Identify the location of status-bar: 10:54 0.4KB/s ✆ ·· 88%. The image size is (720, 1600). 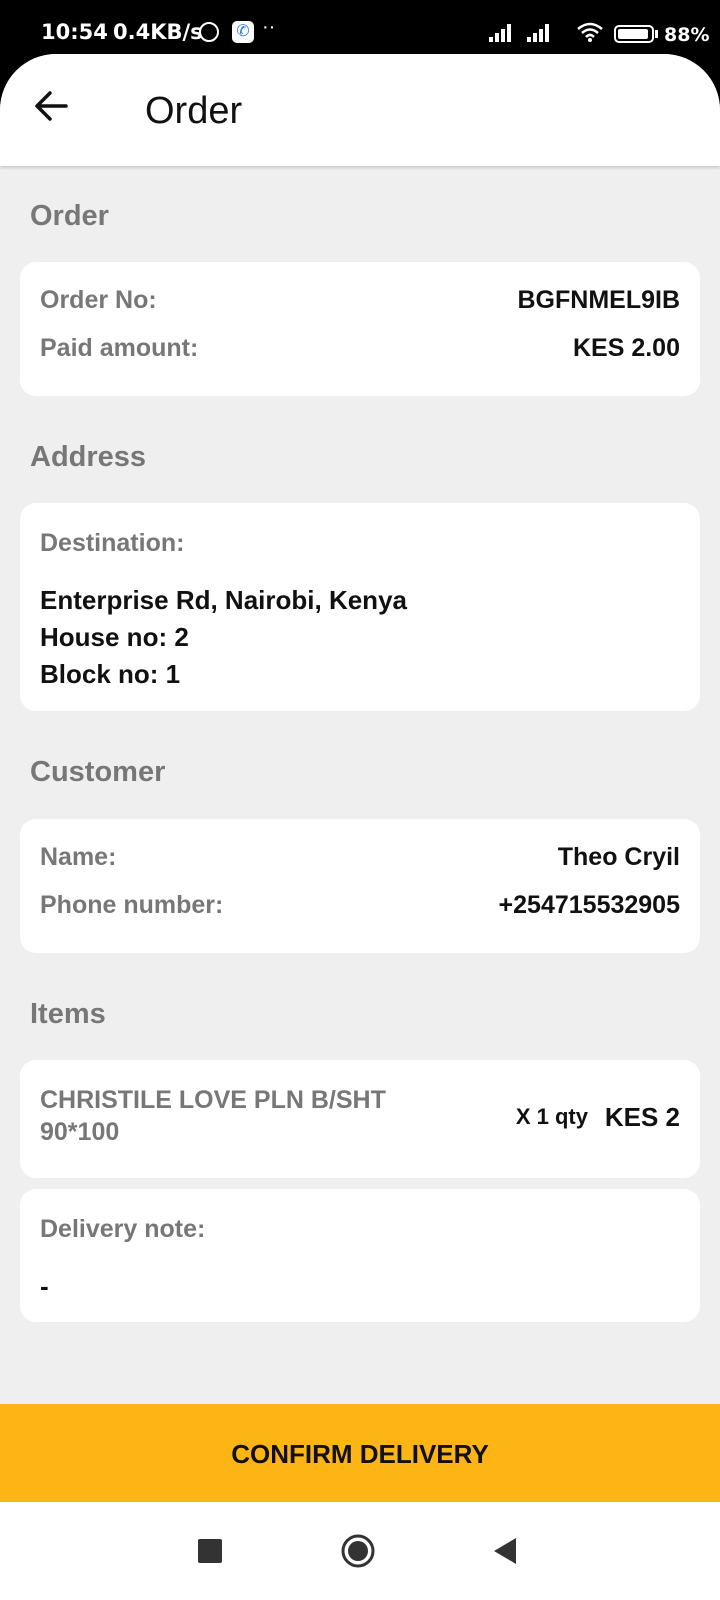
(360, 31).